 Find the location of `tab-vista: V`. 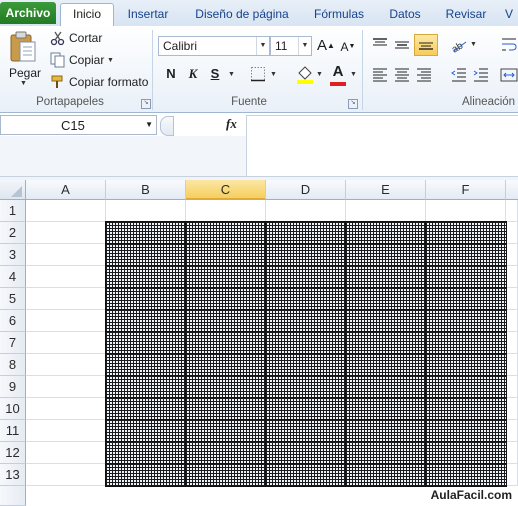

tab-vista: V is located at coordinates (509, 15).